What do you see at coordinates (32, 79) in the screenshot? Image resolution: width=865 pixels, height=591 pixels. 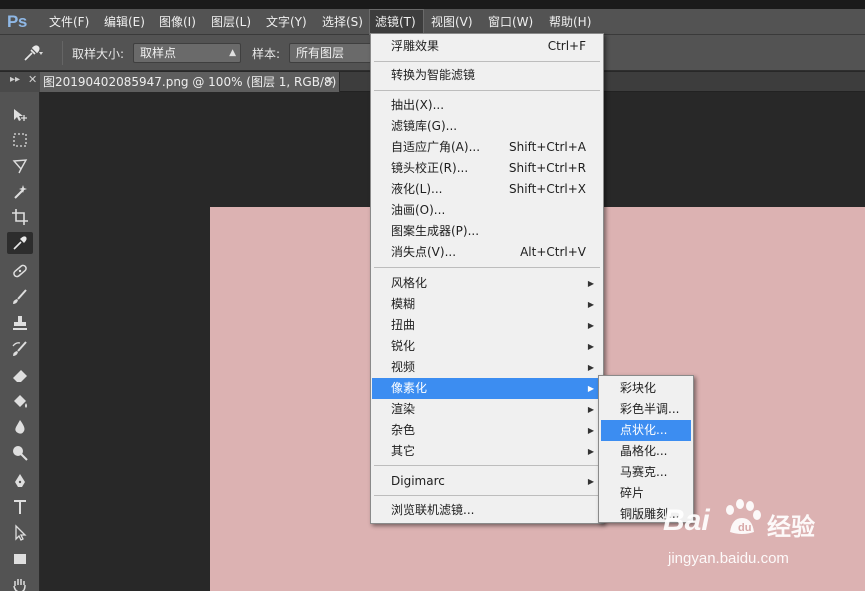 I see `close-icon: ✕` at bounding box center [32, 79].